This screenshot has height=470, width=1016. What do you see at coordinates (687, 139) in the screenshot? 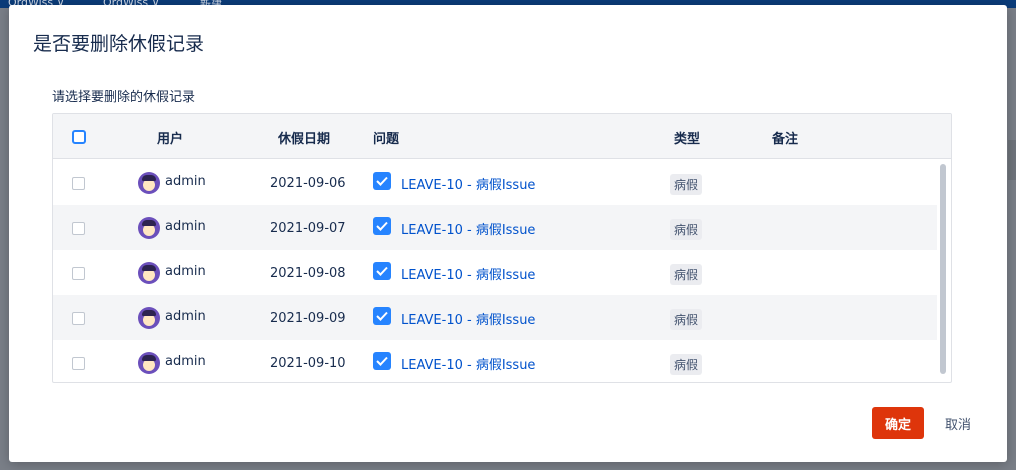
I see `column-type: 类型` at bounding box center [687, 139].